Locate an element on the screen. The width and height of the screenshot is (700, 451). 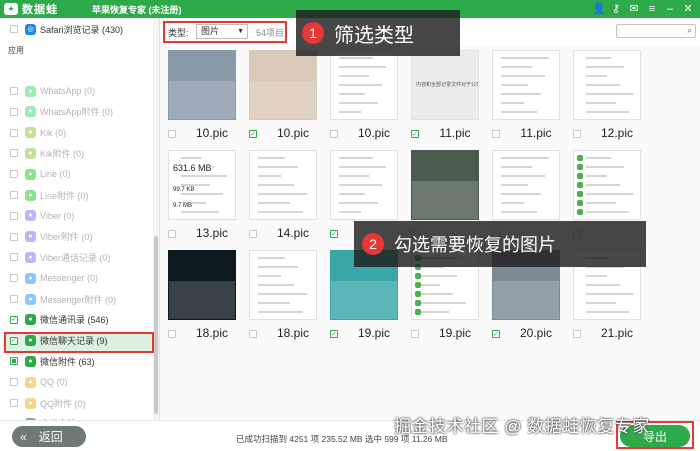
image-tile: 14.pic is located at coordinates (281, 196).